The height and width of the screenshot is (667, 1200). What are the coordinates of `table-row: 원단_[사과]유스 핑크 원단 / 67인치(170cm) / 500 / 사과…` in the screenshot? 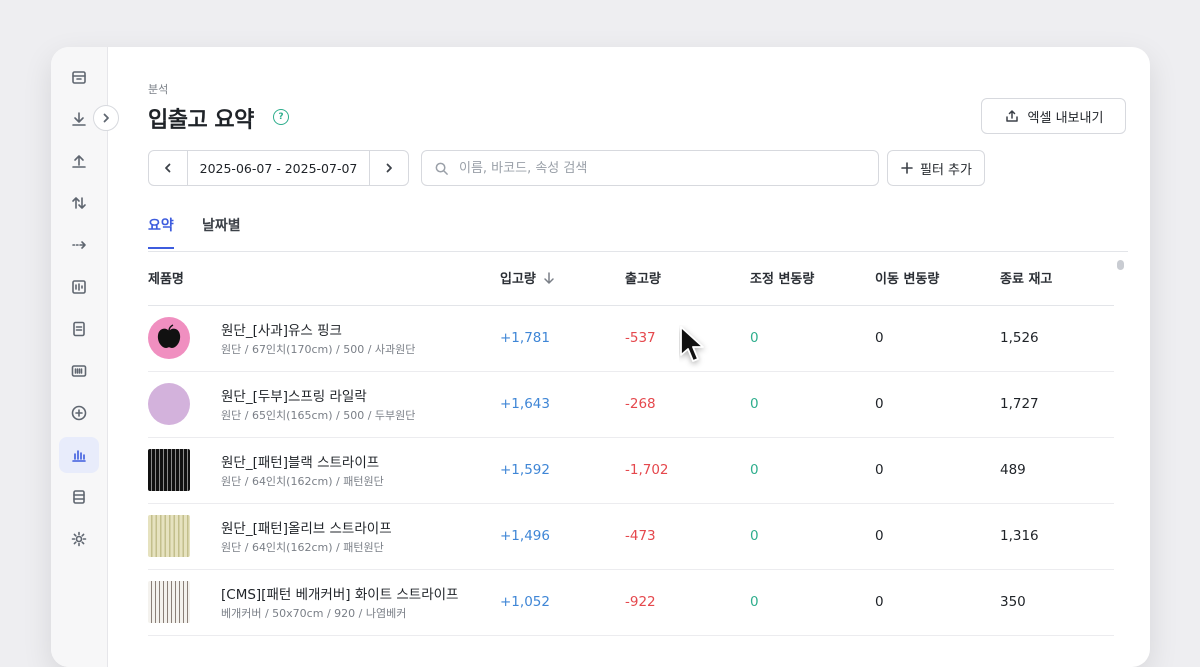 It's located at (631, 339).